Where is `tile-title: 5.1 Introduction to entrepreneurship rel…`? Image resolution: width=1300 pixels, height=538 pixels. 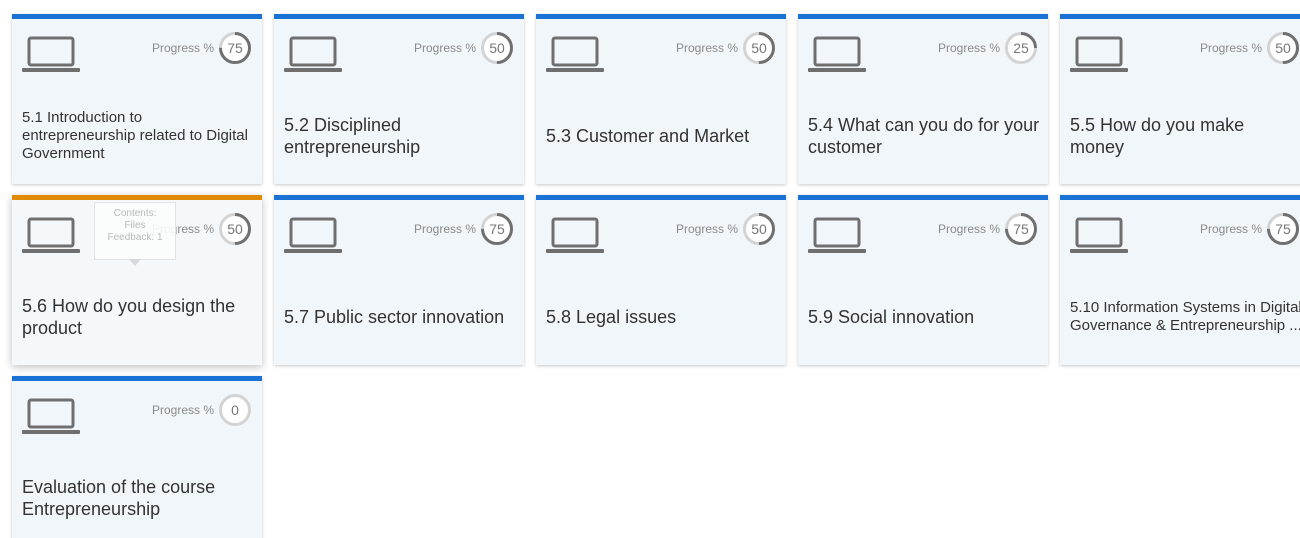 tile-title: 5.1 Introduction to entrepreneurship rel… is located at coordinates (138, 135).